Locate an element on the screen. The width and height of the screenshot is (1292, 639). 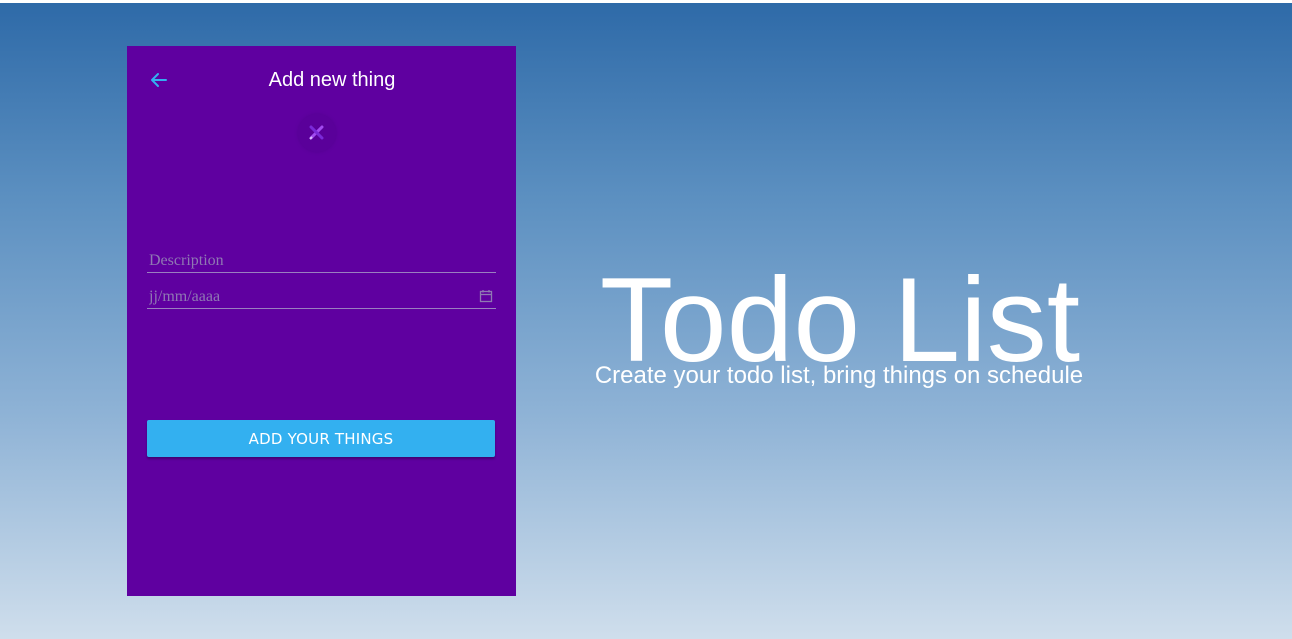
tool-button is located at coordinates (317, 133).